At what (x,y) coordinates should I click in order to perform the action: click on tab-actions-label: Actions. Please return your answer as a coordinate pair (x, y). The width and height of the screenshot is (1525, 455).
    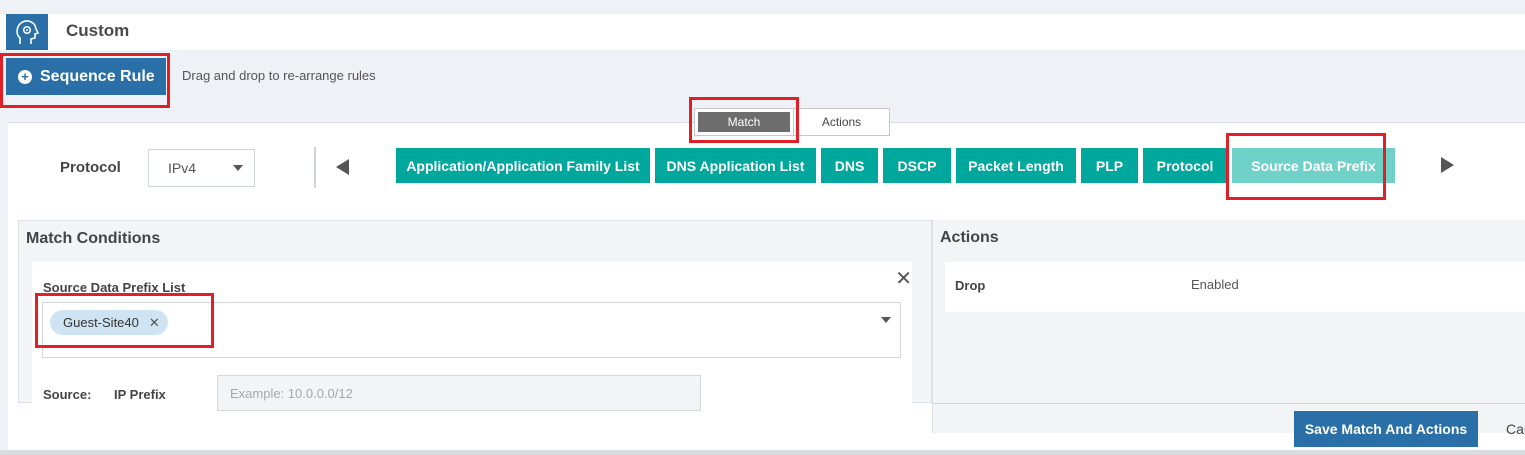
    Looking at the image, I should click on (841, 122).